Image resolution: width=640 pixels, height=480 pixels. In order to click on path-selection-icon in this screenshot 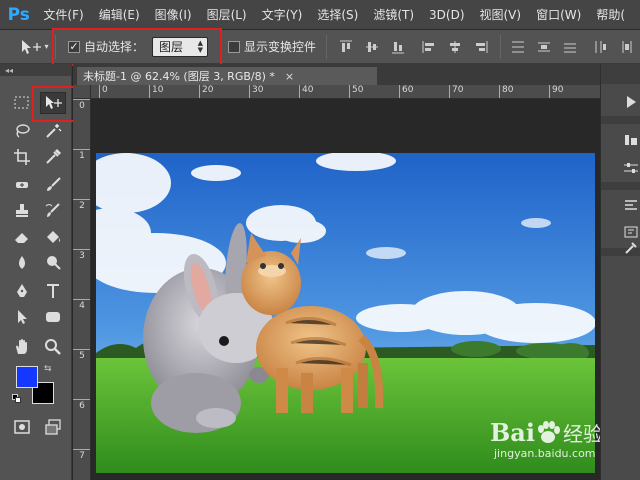, I will do `click(22, 317)`.